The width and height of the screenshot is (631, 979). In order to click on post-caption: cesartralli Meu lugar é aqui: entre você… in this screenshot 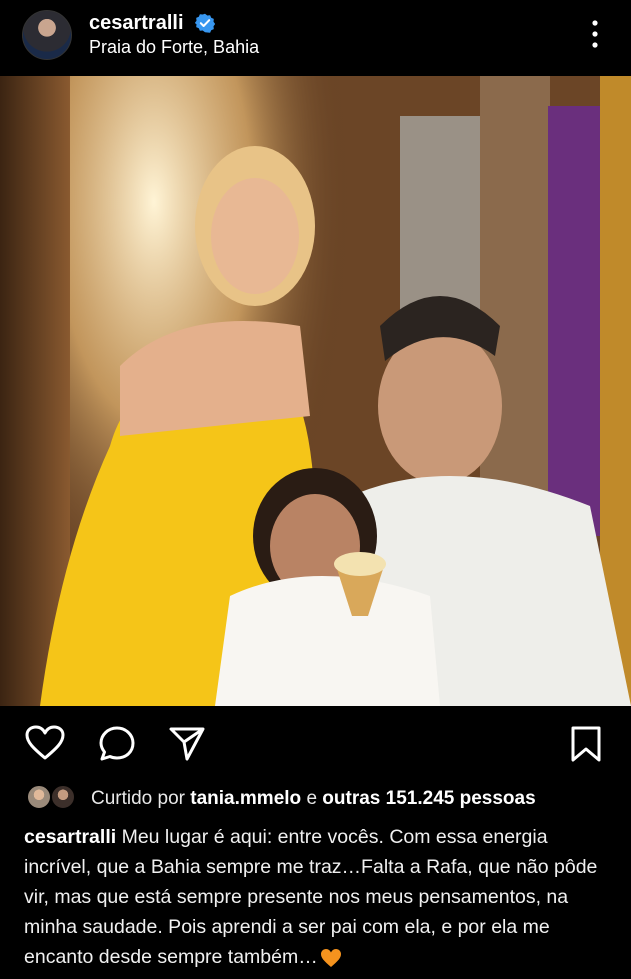, I will do `click(319, 897)`.